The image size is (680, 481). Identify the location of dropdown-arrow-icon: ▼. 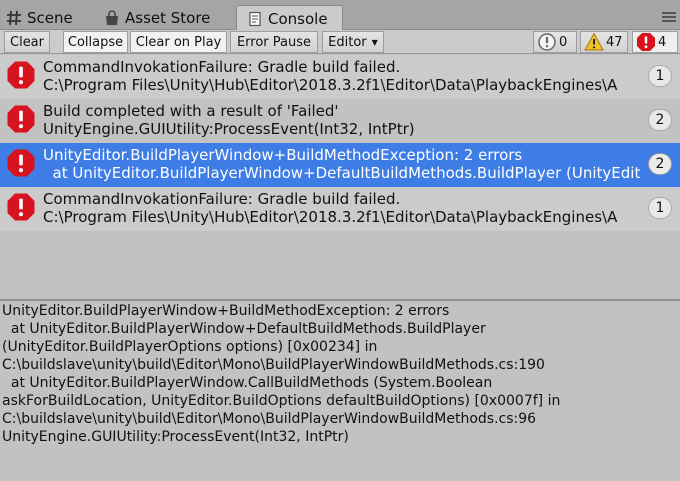
(374, 42).